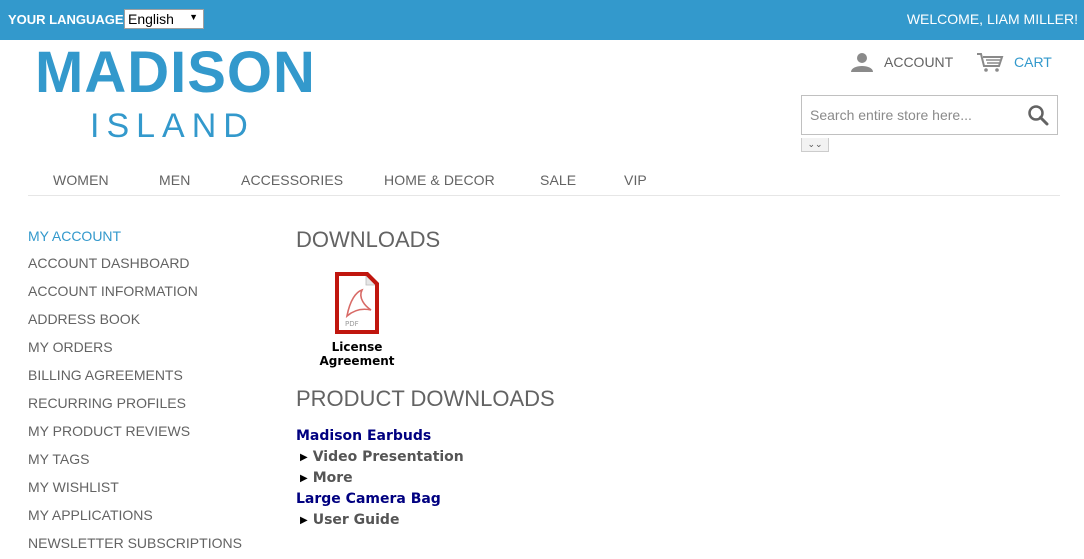  I want to click on nav-item-women: WOMEN, so click(81, 180).